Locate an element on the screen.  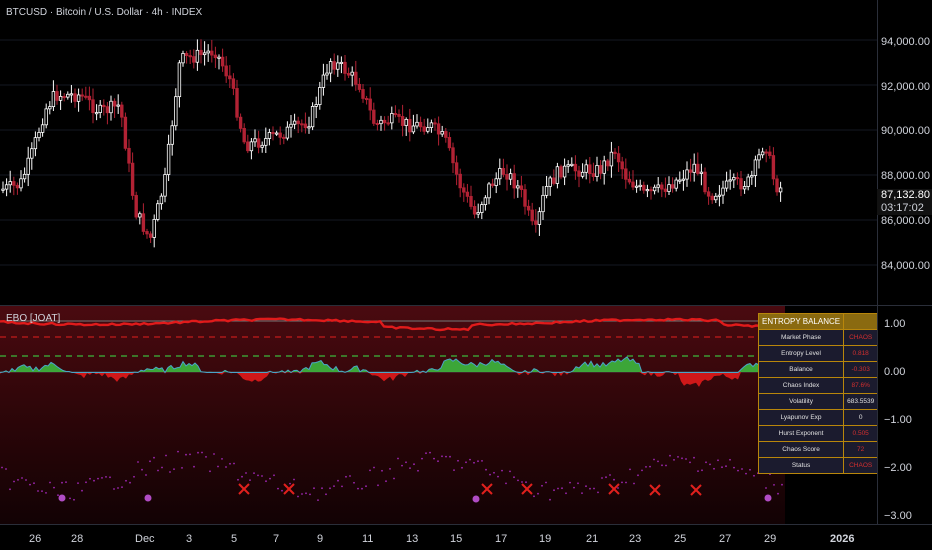
row-value-chaos-index: 87.6% is located at coordinates (861, 385).